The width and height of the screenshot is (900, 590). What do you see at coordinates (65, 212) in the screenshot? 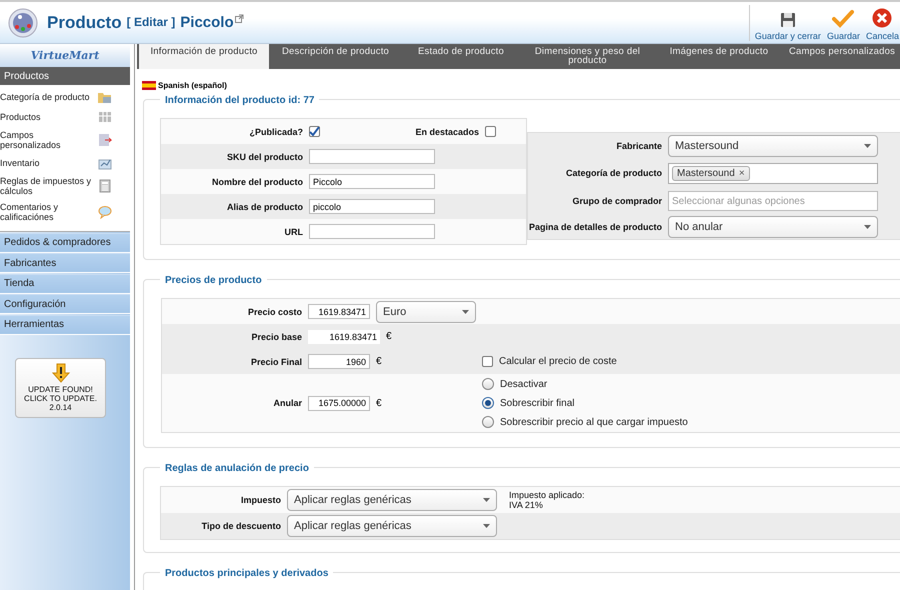
I see `sidebar-item: Comentarios y calificaciónes` at bounding box center [65, 212].